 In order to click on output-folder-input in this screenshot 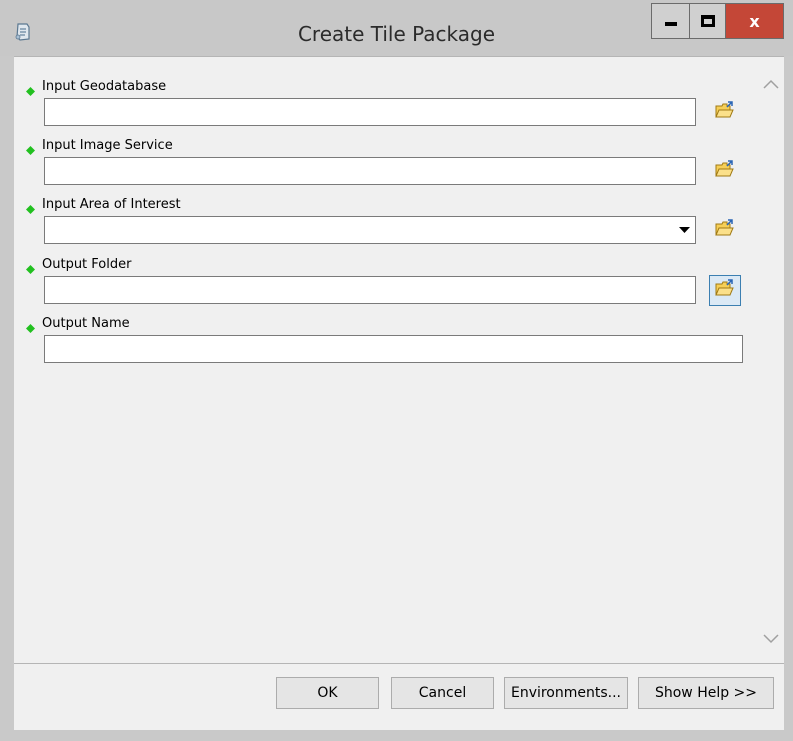, I will do `click(370, 290)`.